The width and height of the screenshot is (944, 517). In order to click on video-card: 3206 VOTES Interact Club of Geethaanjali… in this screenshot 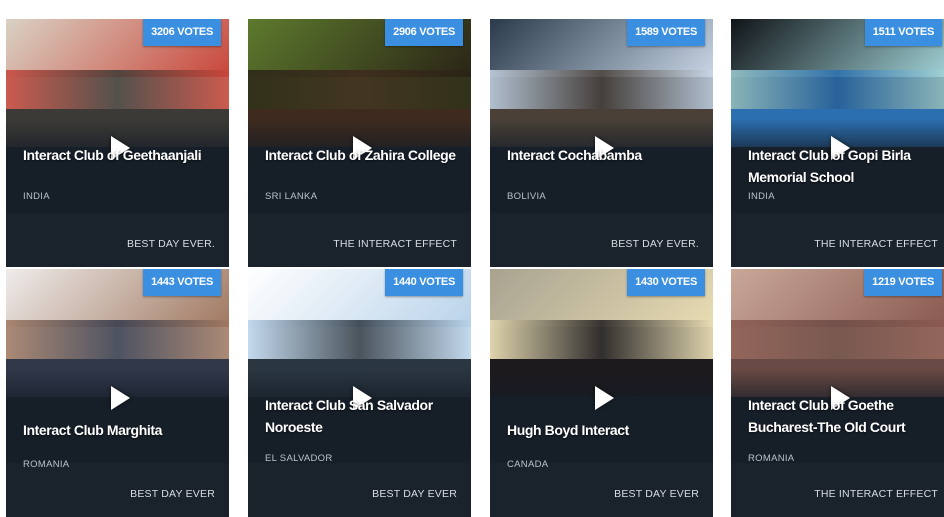, I will do `click(117, 143)`.